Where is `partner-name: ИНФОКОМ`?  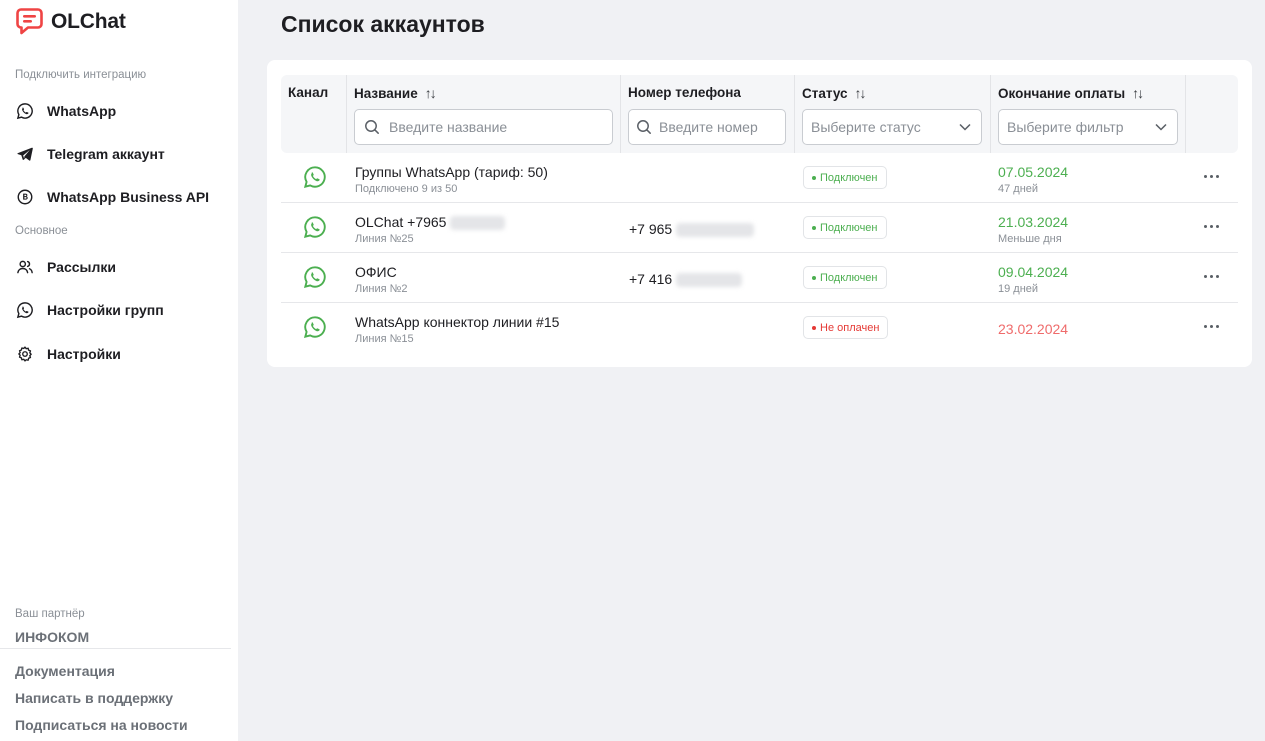 partner-name: ИНФОКОМ is located at coordinates (52, 637).